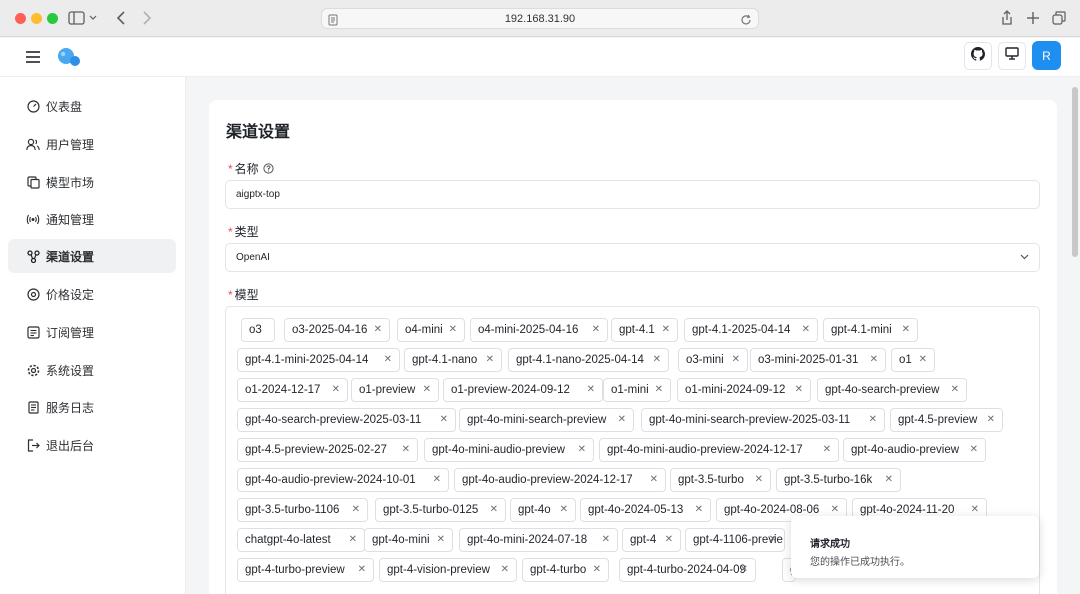  Describe the element at coordinates (632, 194) in the screenshot. I see `name-input: aigptx-top` at that location.